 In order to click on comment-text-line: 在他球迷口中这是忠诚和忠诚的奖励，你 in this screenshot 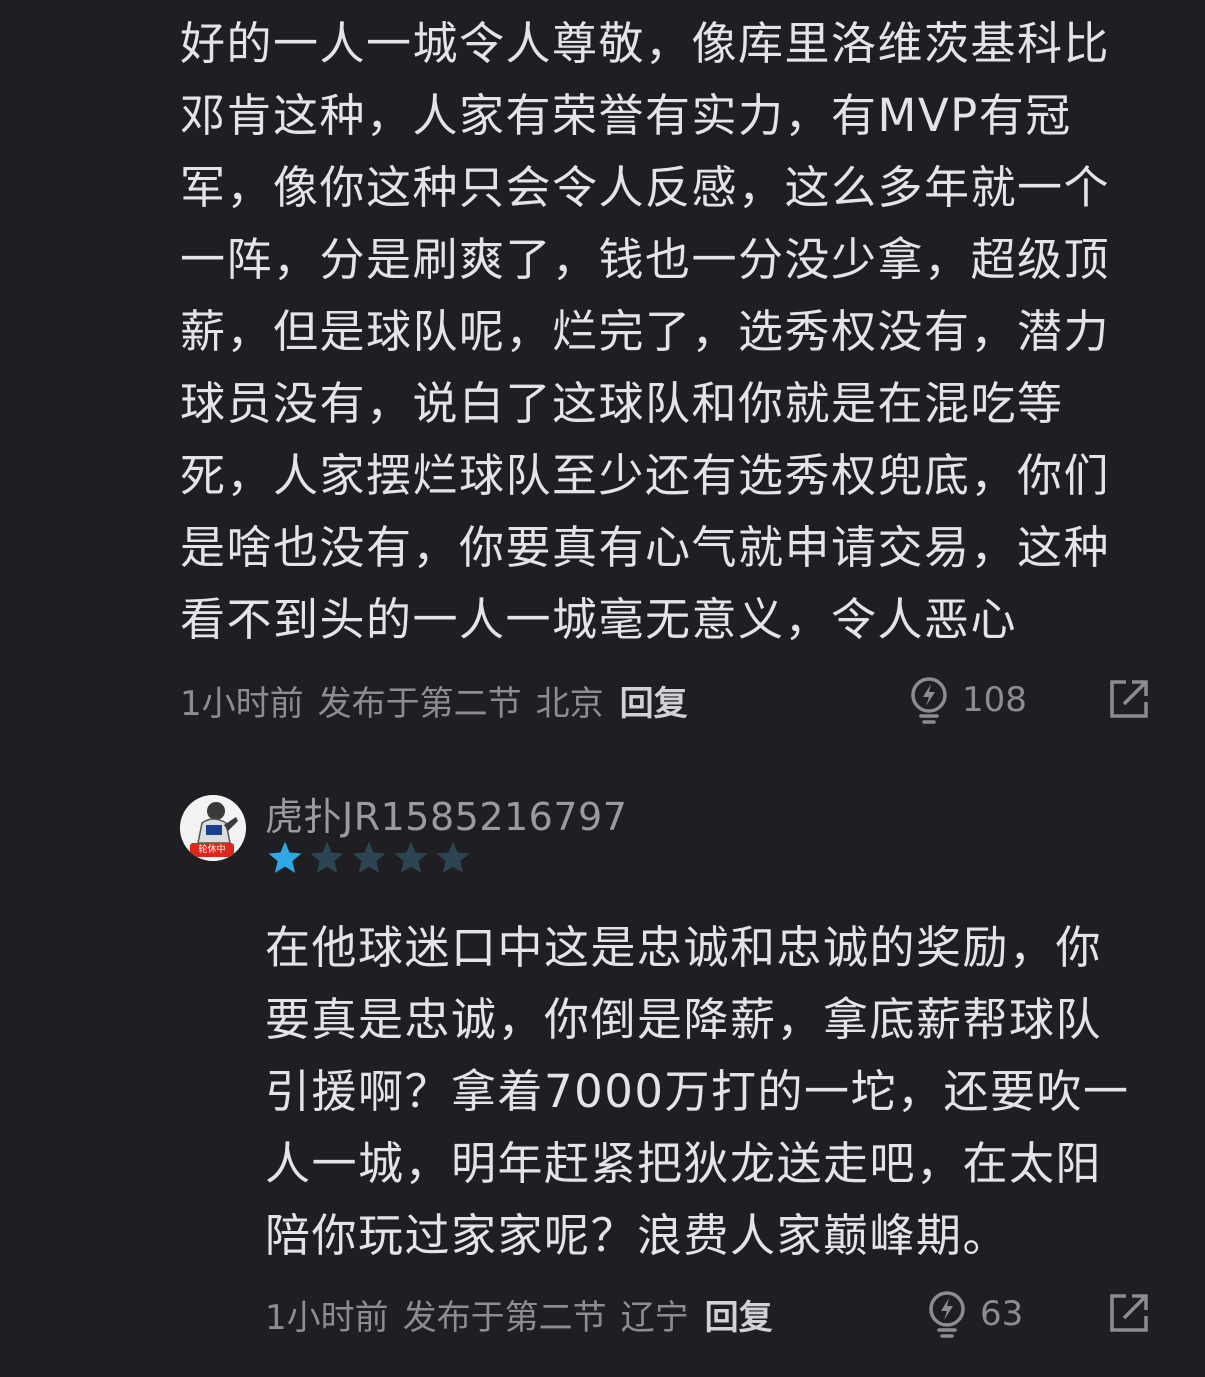, I will do `click(684, 947)`.